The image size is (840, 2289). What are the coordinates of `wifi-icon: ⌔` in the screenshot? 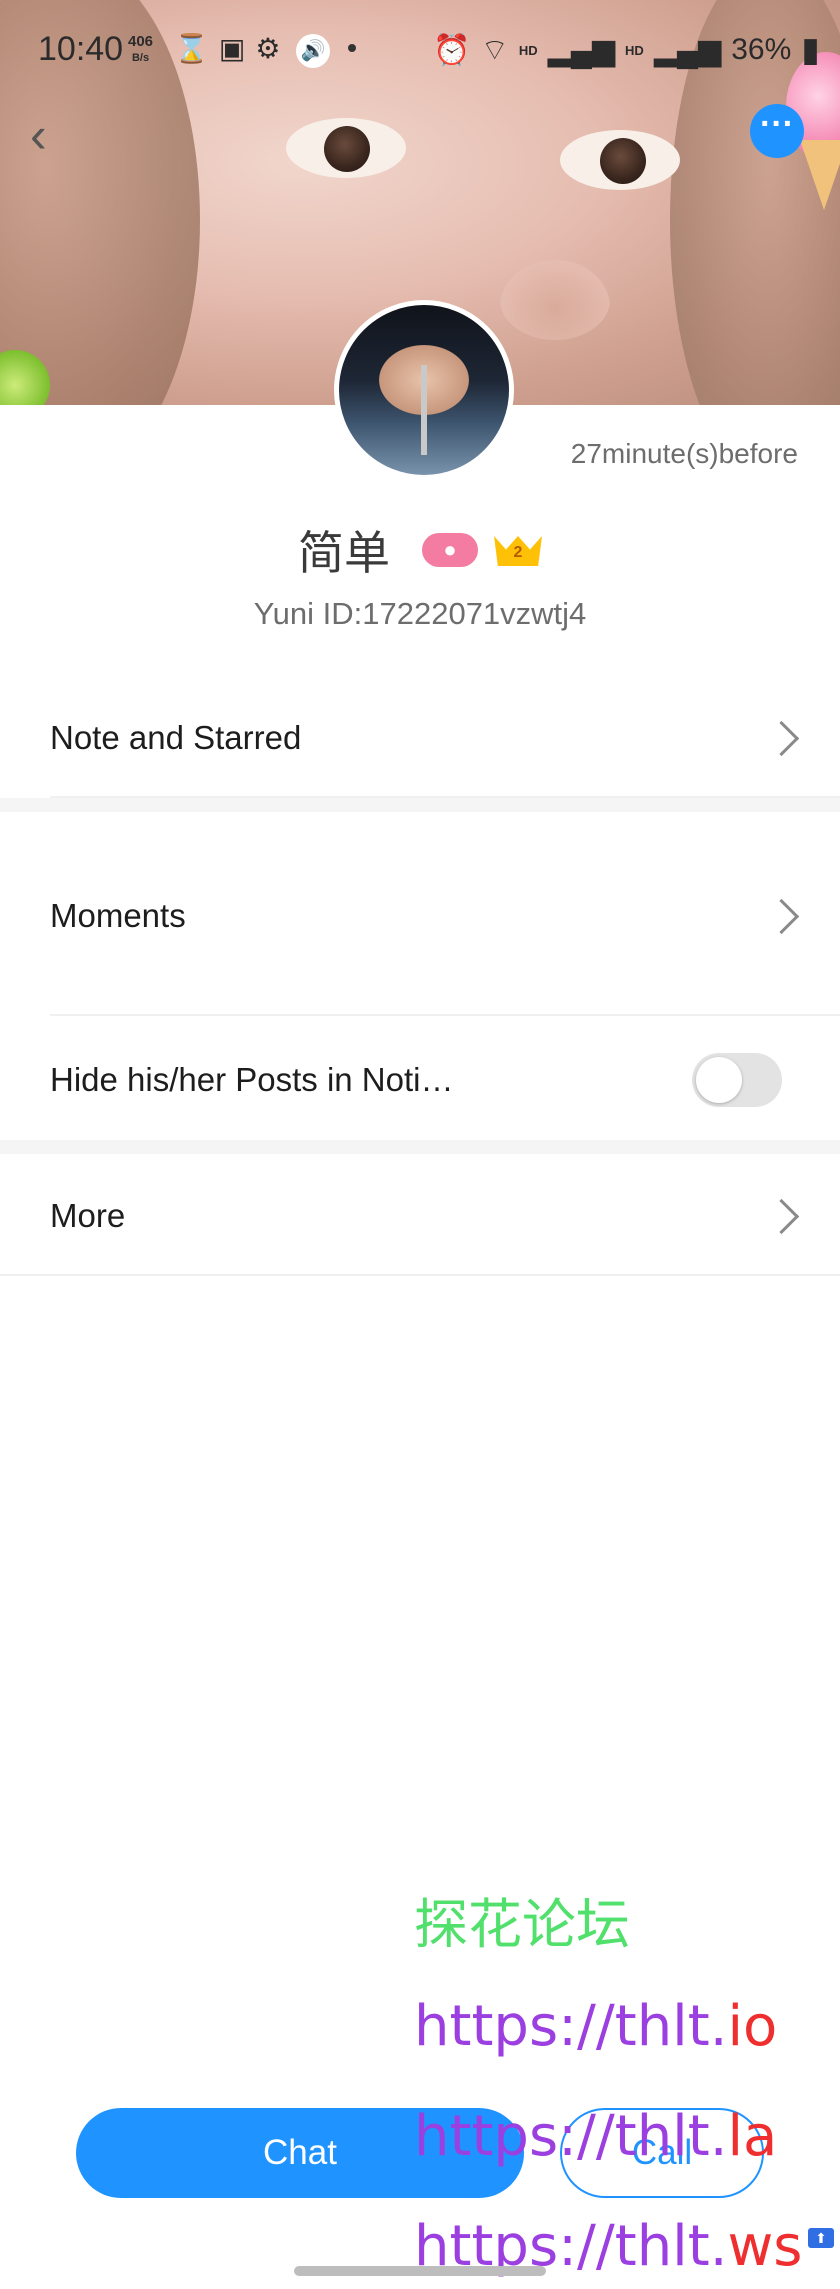 It's located at (494, 50).